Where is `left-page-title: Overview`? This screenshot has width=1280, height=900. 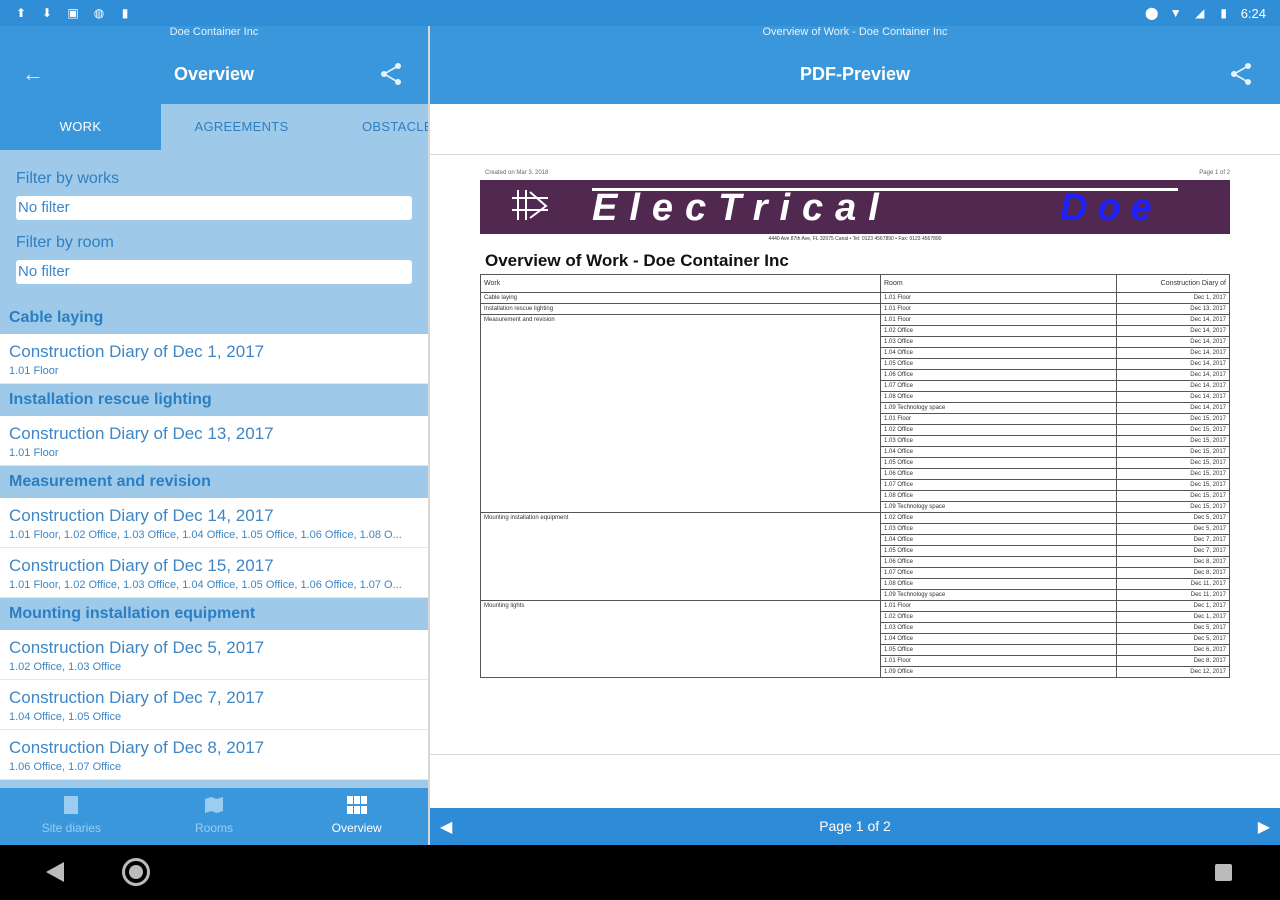 left-page-title: Overview is located at coordinates (214, 74).